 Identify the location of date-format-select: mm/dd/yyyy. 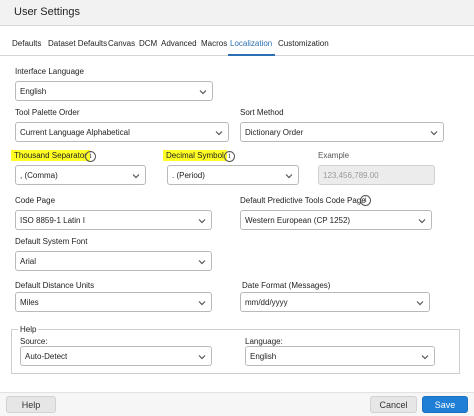
(335, 302).